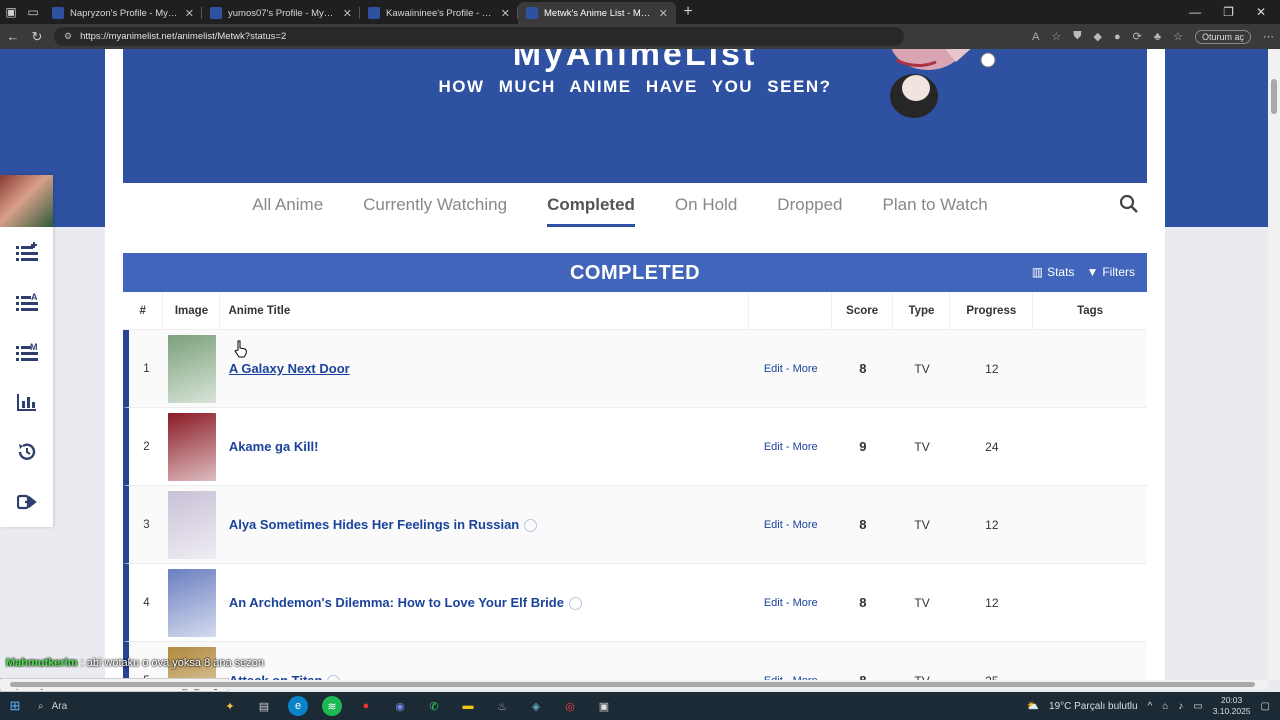  Describe the element at coordinates (1178, 36) in the screenshot. I see `favorites-icon: ☆` at that location.